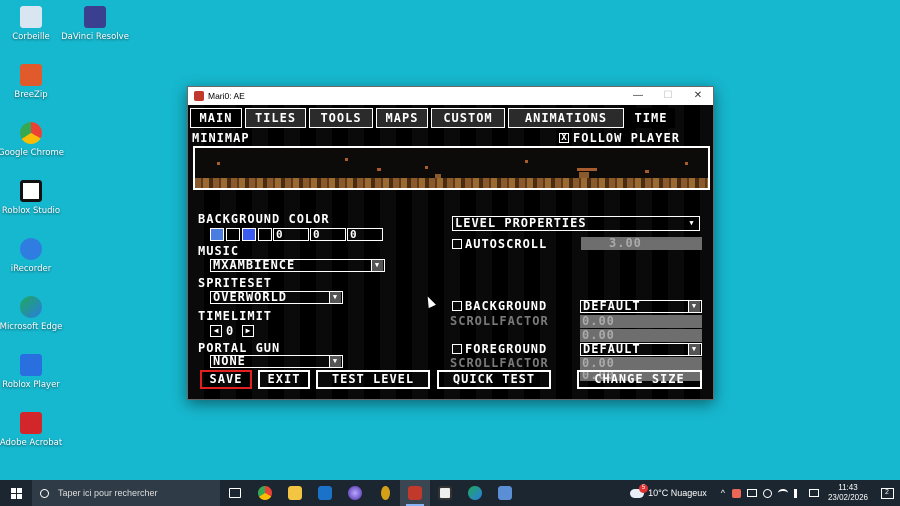  Describe the element at coordinates (355, 493) in the screenshot. I see `taskbar-app-orb` at that location.